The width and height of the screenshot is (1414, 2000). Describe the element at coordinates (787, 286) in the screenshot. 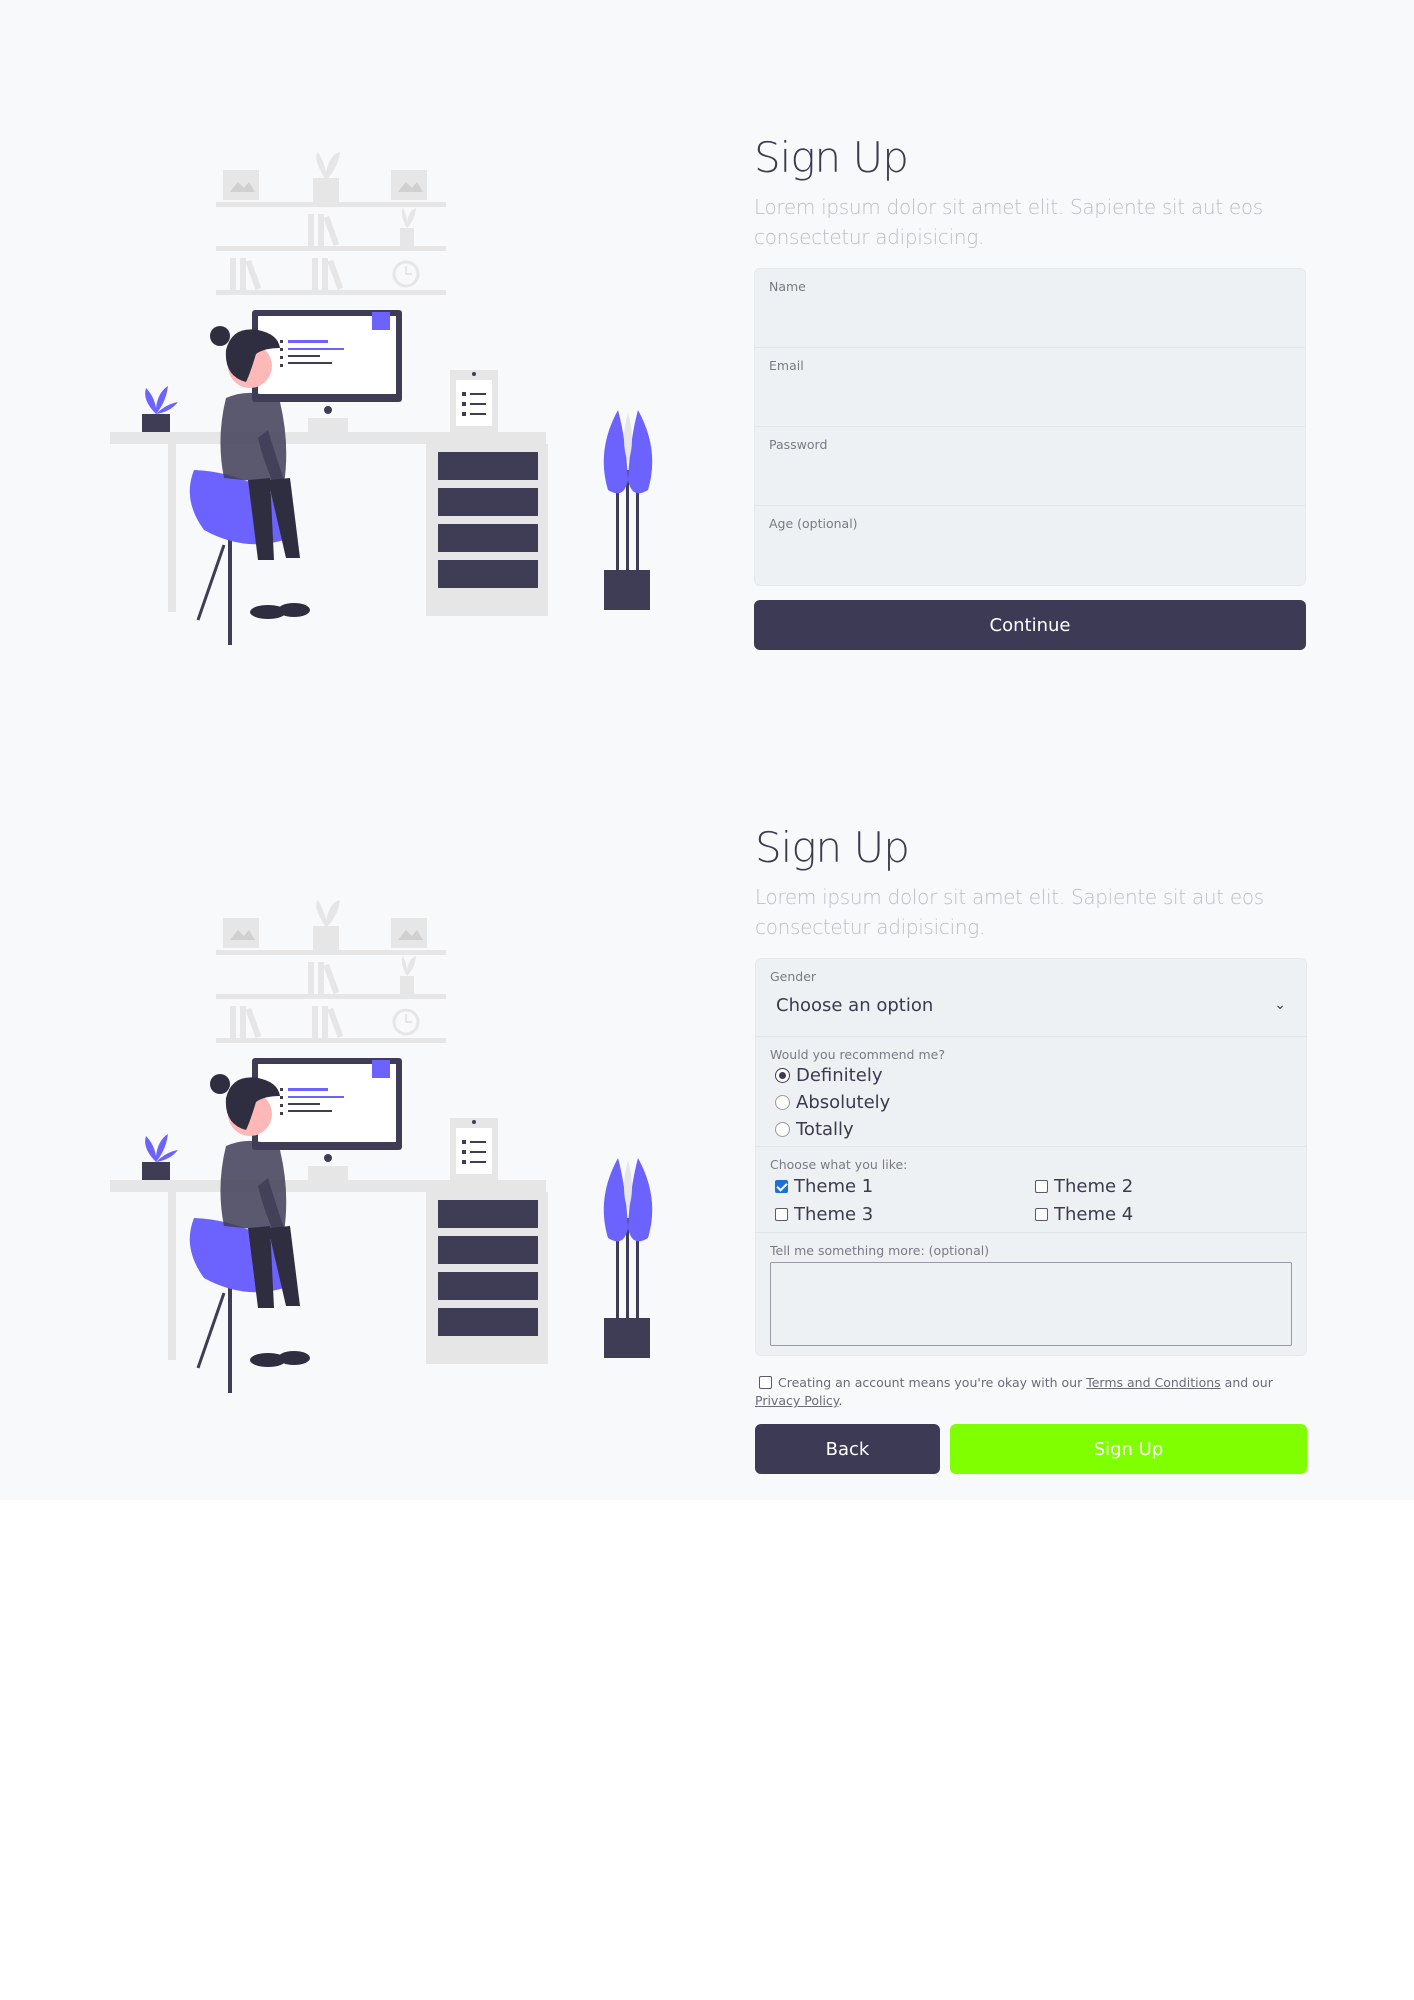

I see `name-label: Name` at that location.